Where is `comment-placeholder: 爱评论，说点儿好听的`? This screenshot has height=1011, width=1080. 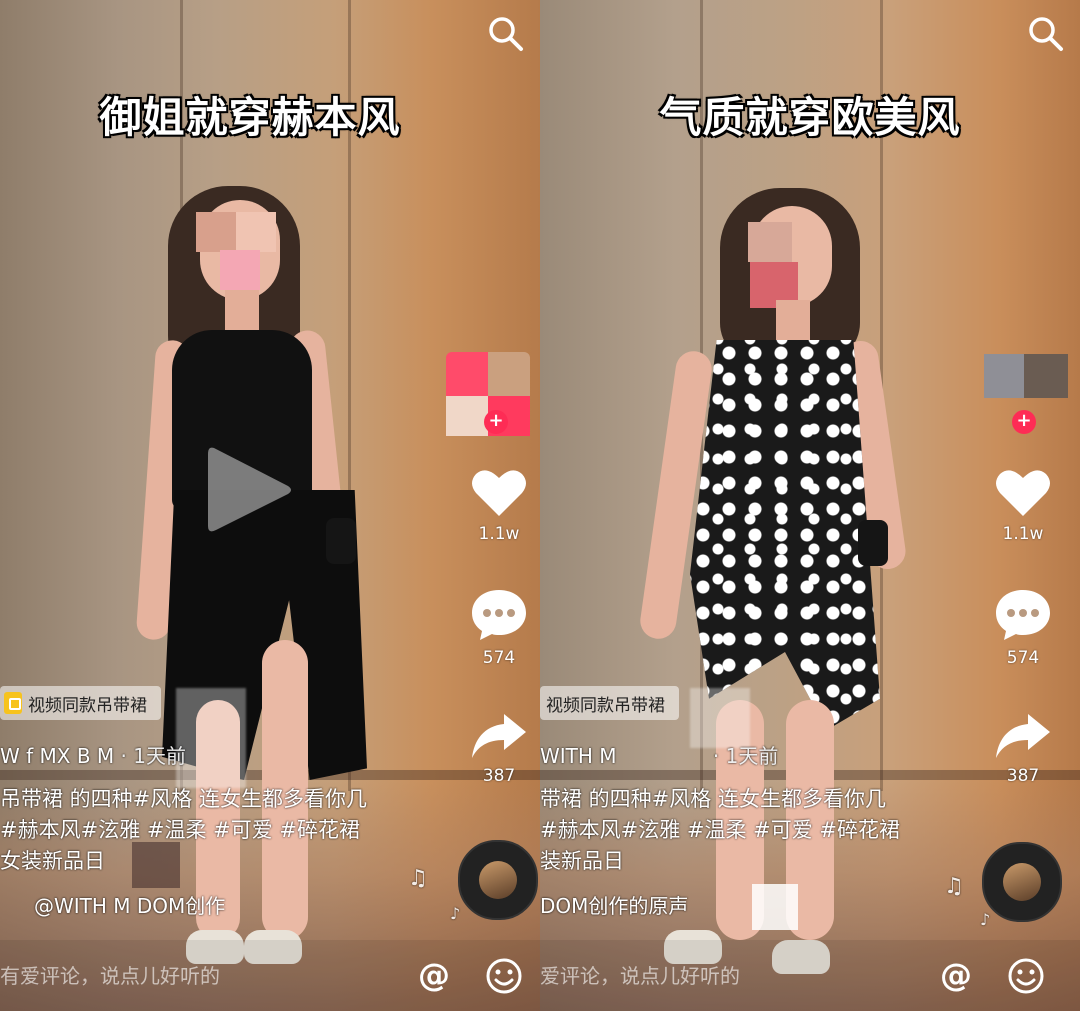
comment-placeholder: 爱评论，说点儿好听的 is located at coordinates (640, 976).